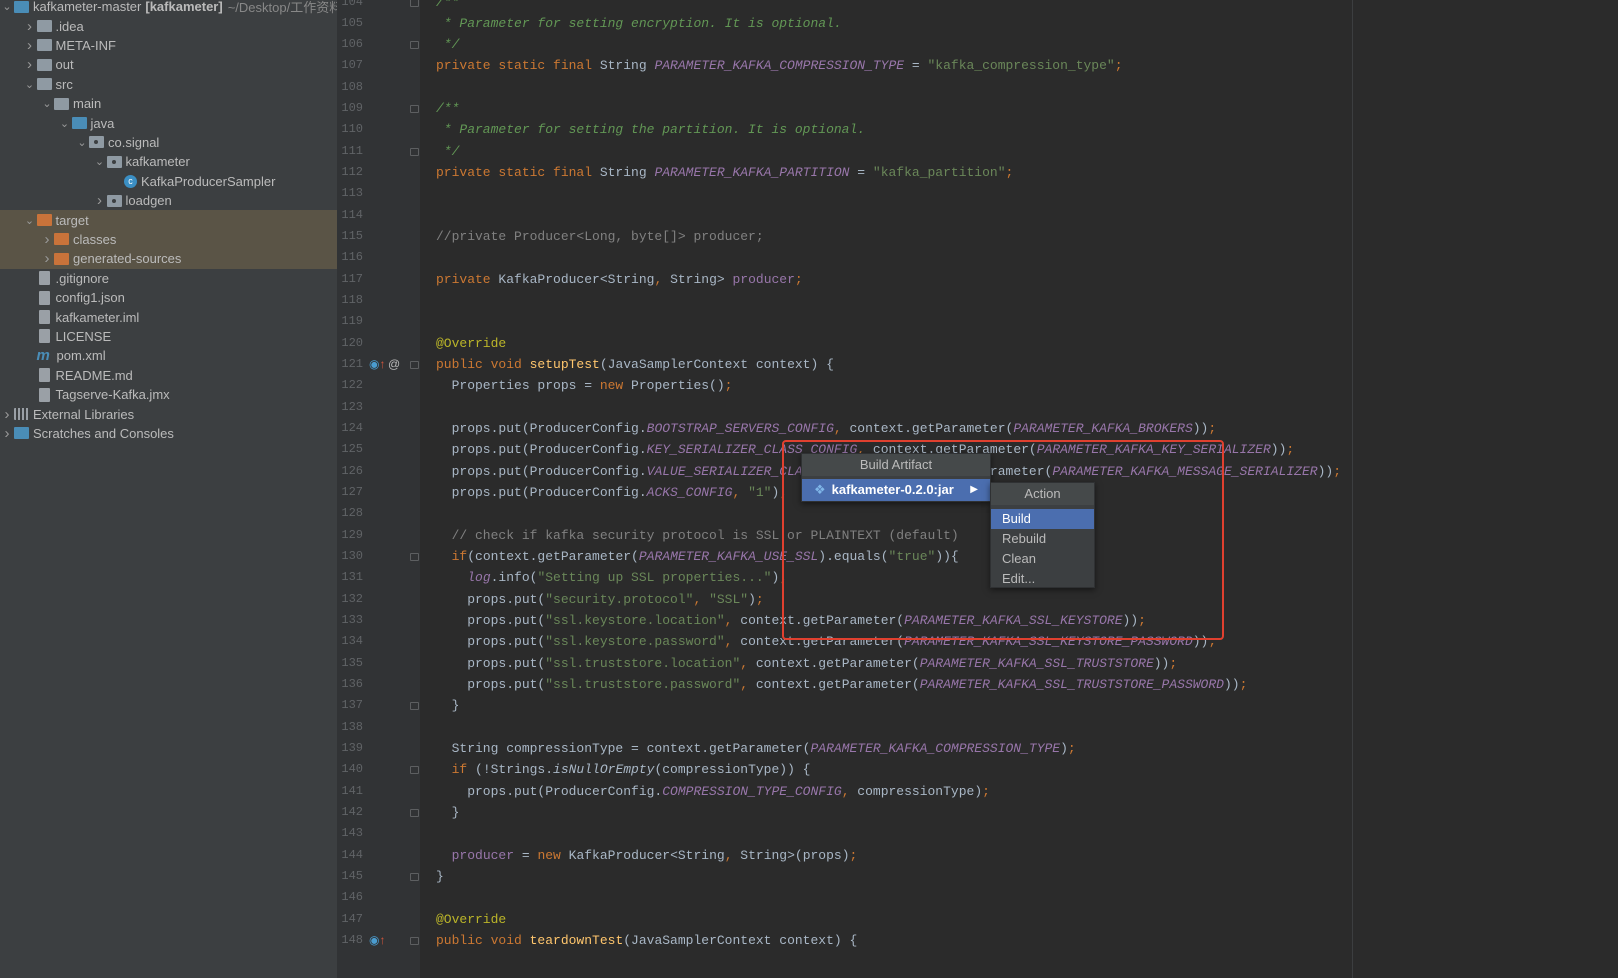 The image size is (1618, 978). What do you see at coordinates (168, 84) in the screenshot?
I see `tree-item: ⌄ src` at bounding box center [168, 84].